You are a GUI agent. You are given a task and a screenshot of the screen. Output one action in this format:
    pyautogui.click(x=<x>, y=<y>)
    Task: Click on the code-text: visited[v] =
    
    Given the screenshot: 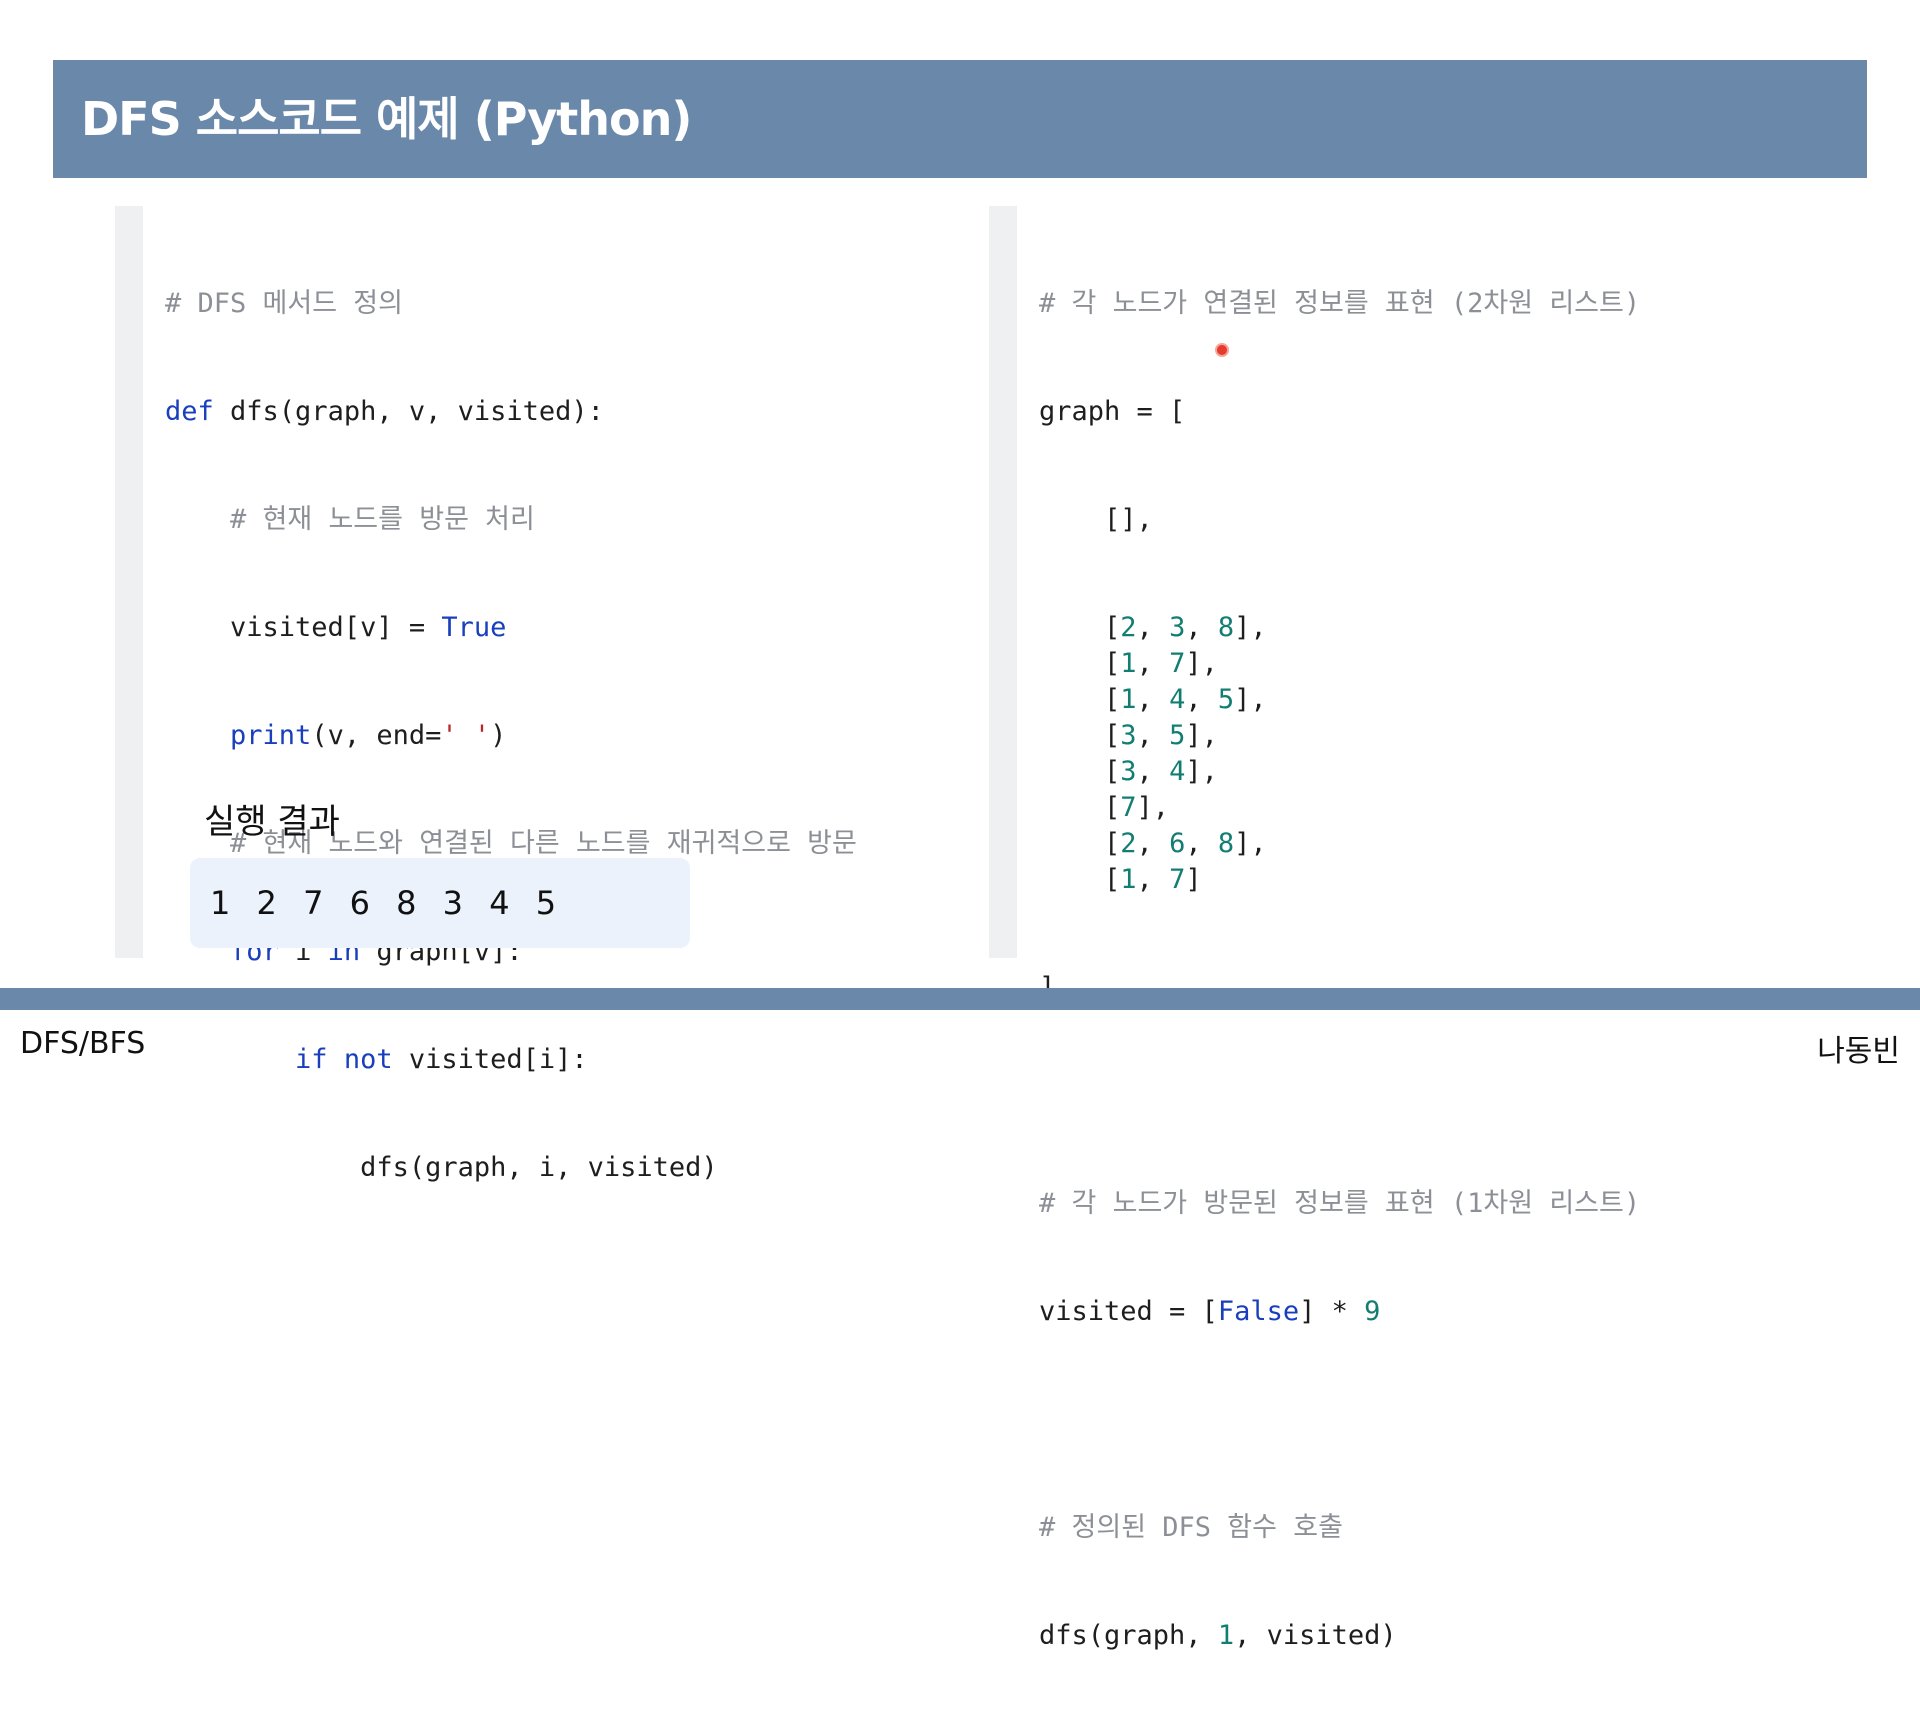 What is the action you would take?
    pyautogui.click(x=303, y=627)
    